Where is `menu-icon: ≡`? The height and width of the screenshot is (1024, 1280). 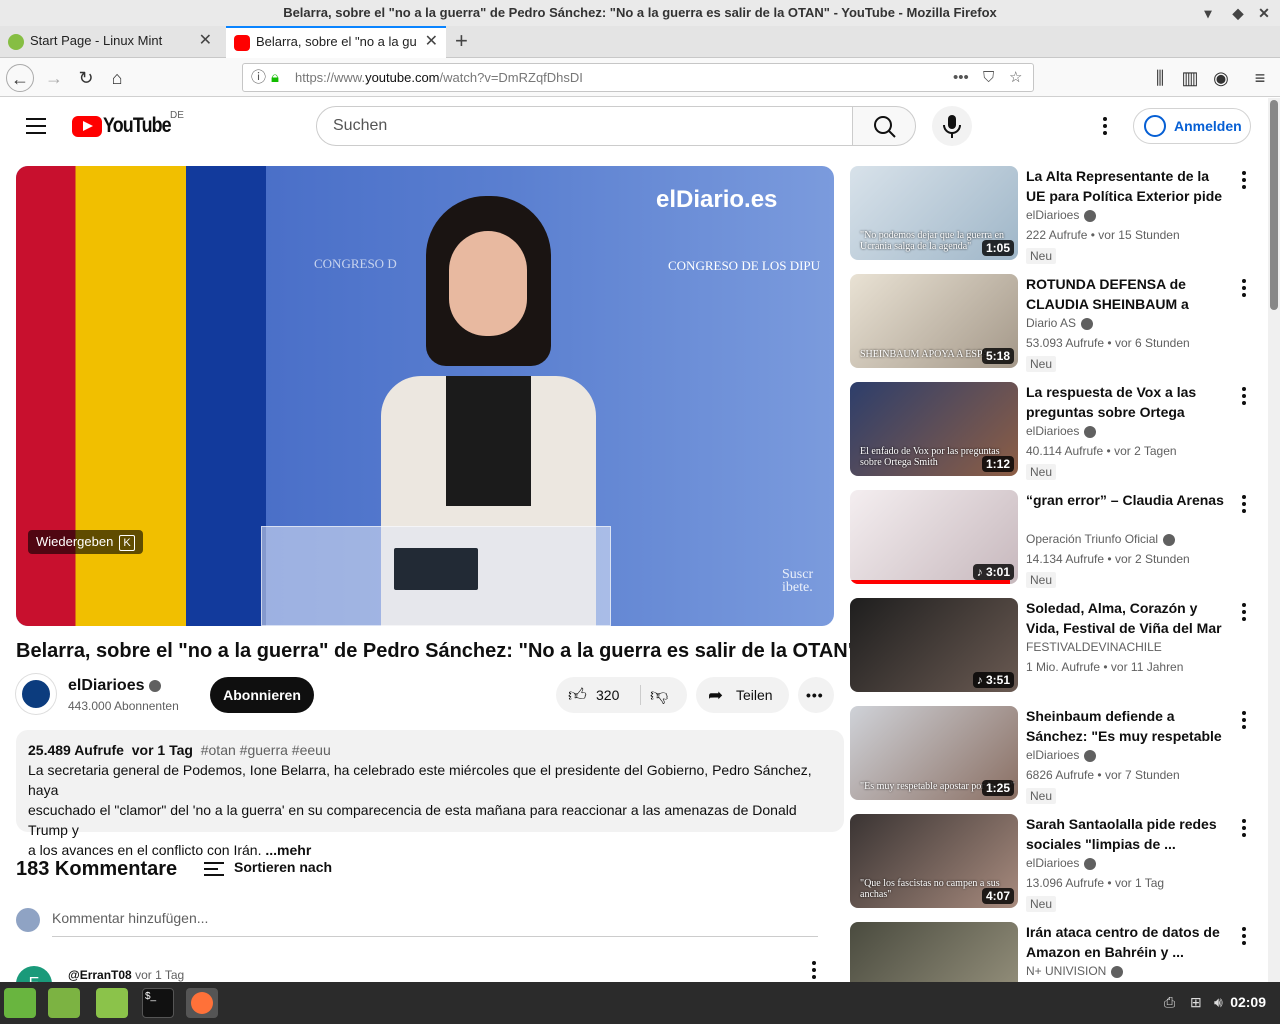
menu-icon: ≡ is located at coordinates (1260, 78).